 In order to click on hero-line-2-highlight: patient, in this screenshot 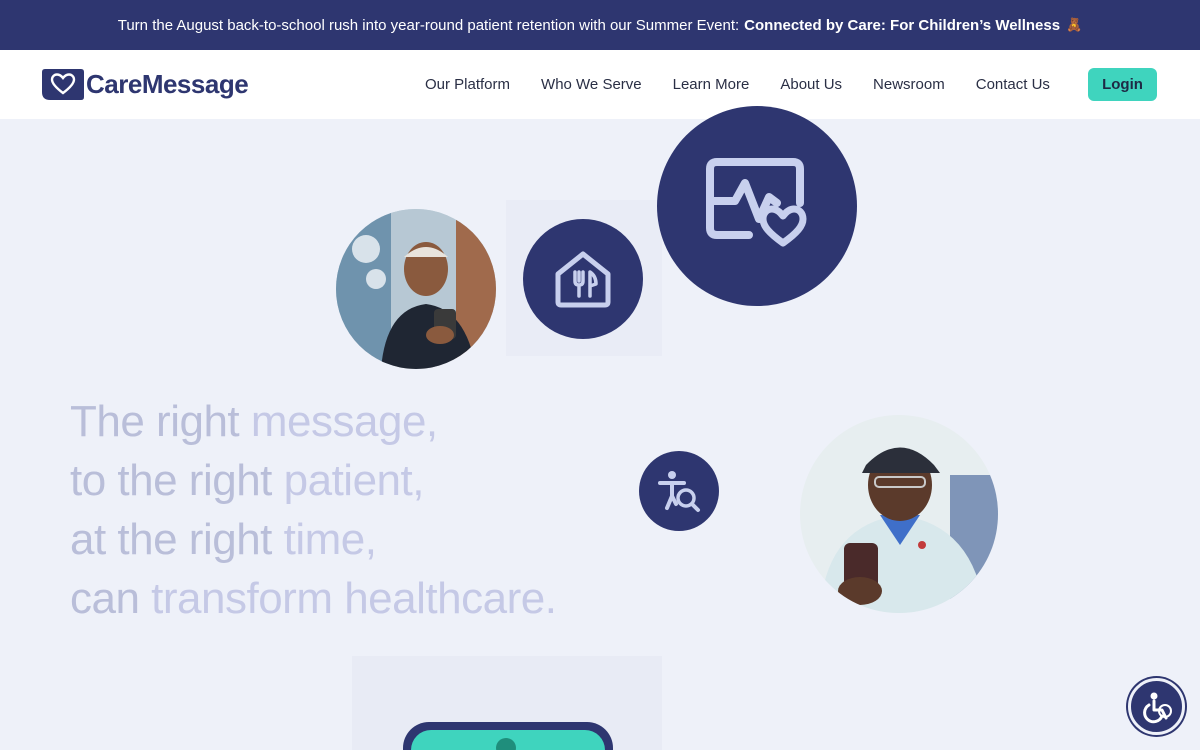, I will do `click(354, 480)`.